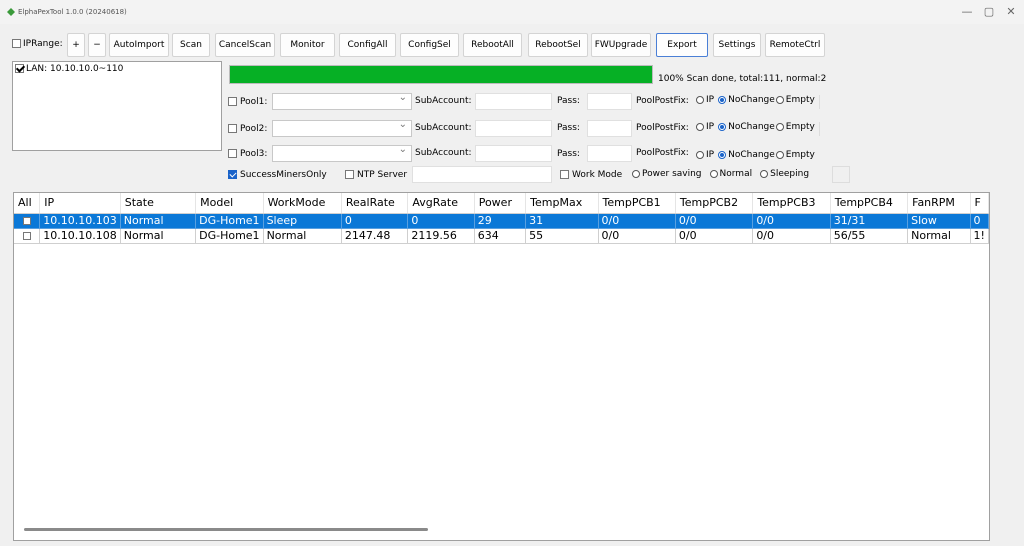 The width and height of the screenshot is (1024, 546). Describe the element at coordinates (441, 203) in the screenshot. I see `col-header-avgrate: AvgRate` at that location.